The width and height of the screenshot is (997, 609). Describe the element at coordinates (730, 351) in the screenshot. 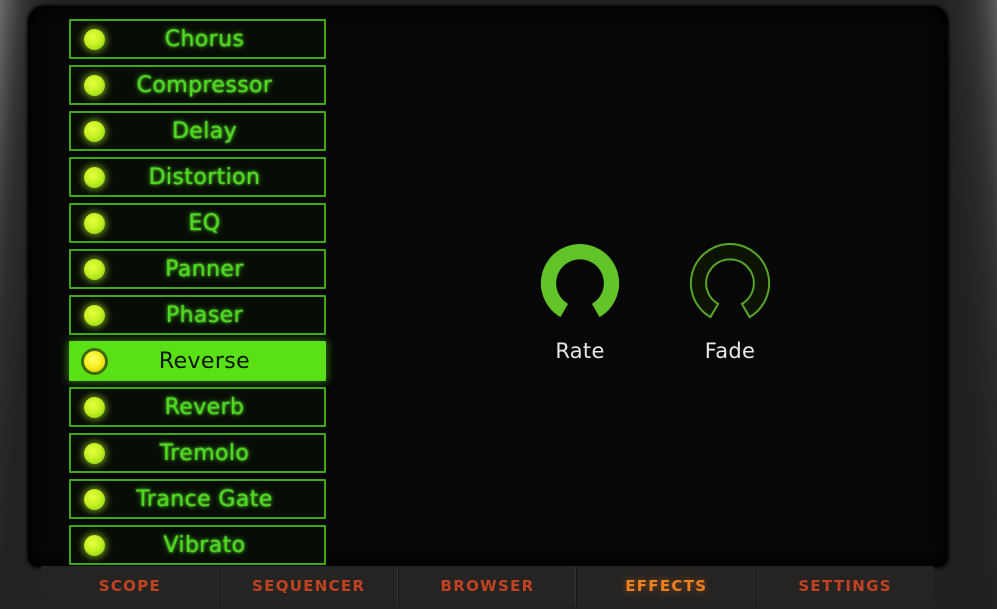

I see `knob-label: Fade` at that location.